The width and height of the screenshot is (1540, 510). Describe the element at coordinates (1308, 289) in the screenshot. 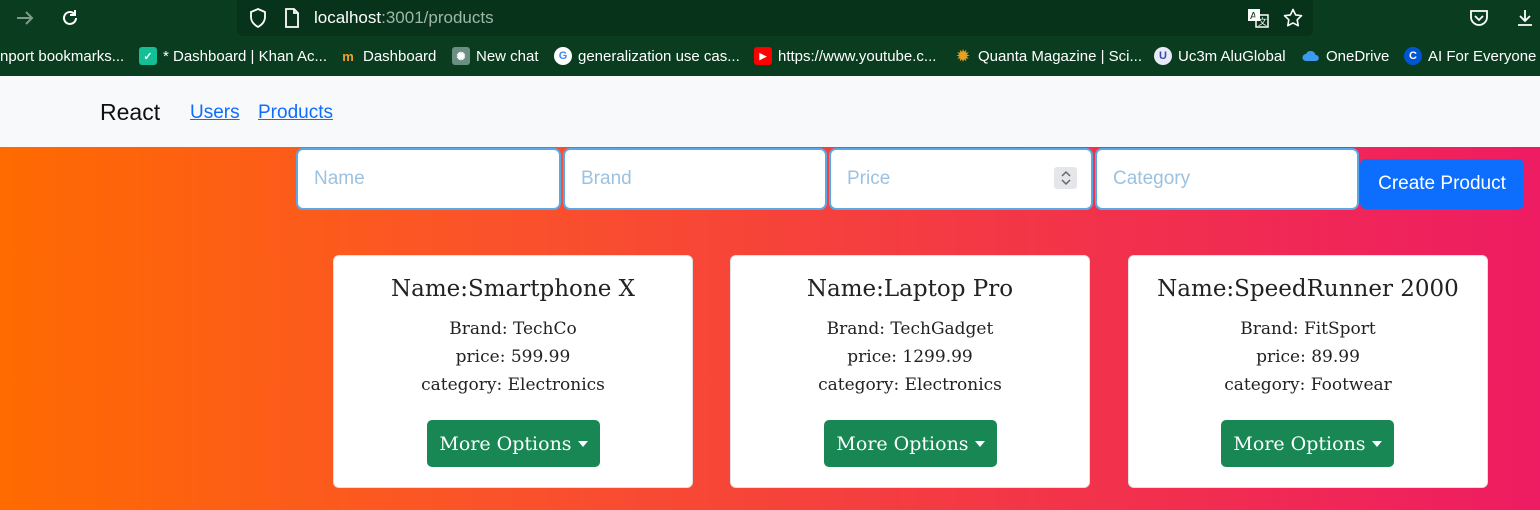

I see `product-name: Name:SpeedRunner 2000` at that location.